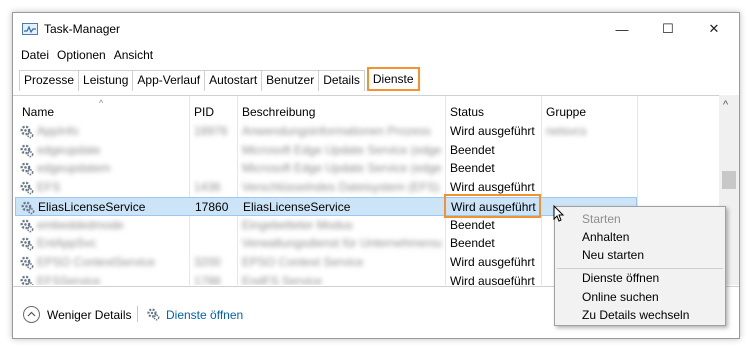 The width and height of the screenshot is (750, 351). What do you see at coordinates (559, 213) in the screenshot?
I see `mouse-cursor-icon` at bounding box center [559, 213].